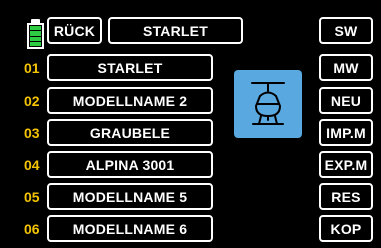 This screenshot has height=248, width=381. I want to click on current-model-button: STARLET, so click(175, 30).